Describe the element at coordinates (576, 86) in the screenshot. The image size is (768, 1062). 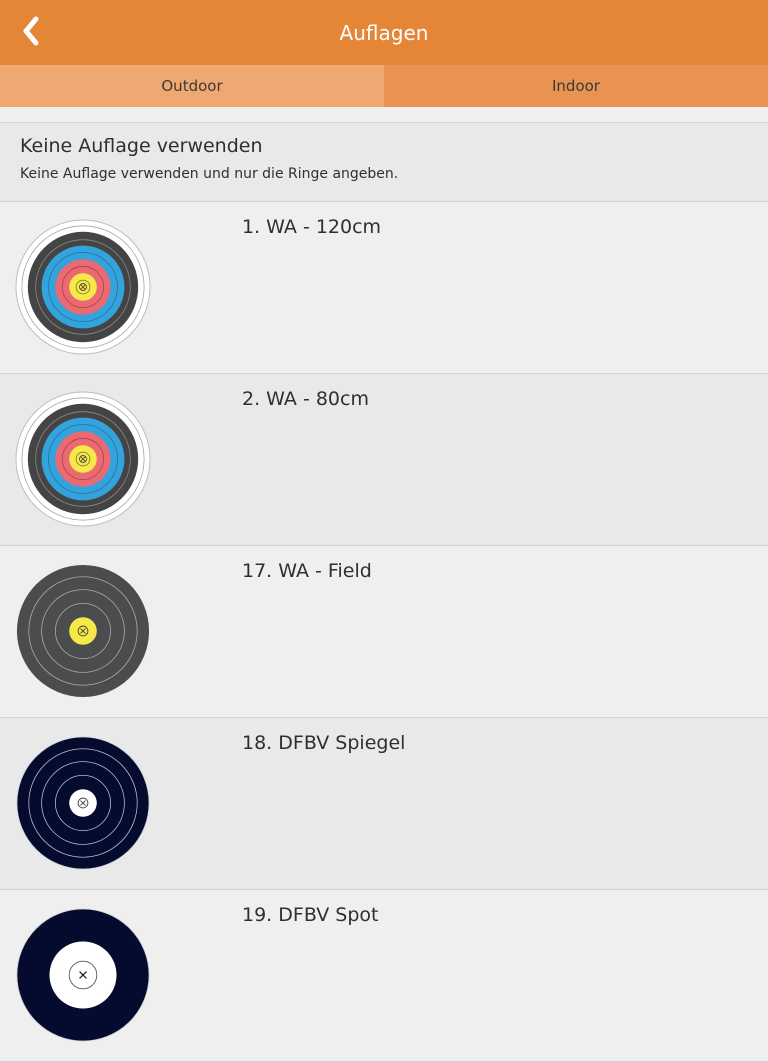
I see `tab-indoor: Indoor` at that location.